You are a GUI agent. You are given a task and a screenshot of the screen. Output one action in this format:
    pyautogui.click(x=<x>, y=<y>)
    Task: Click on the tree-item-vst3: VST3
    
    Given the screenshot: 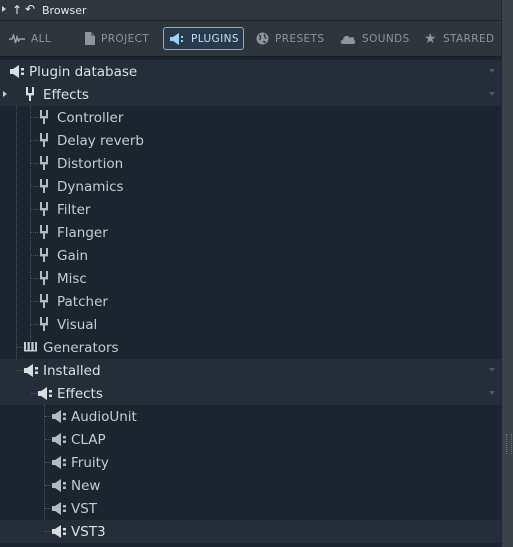 What is the action you would take?
    pyautogui.click(x=250, y=531)
    